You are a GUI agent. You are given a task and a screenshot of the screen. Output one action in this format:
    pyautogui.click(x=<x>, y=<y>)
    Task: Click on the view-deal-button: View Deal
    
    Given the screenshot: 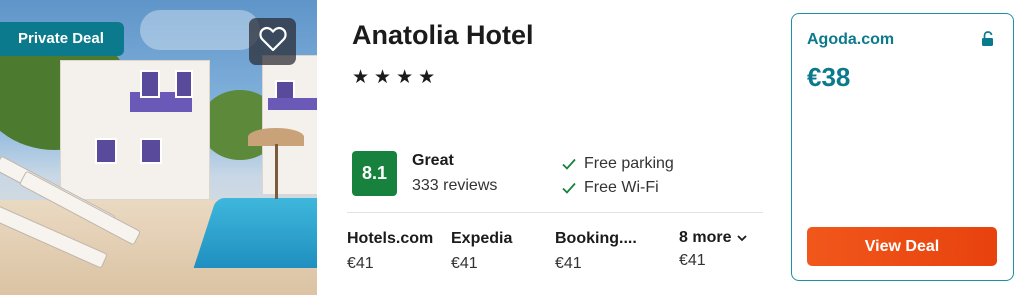 What is the action you would take?
    pyautogui.click(x=902, y=246)
    